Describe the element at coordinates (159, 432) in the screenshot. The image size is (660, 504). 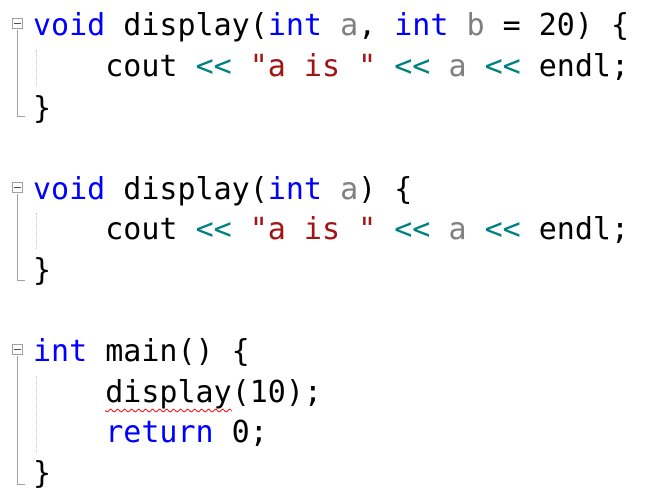
I see `keyword-token: return` at that location.